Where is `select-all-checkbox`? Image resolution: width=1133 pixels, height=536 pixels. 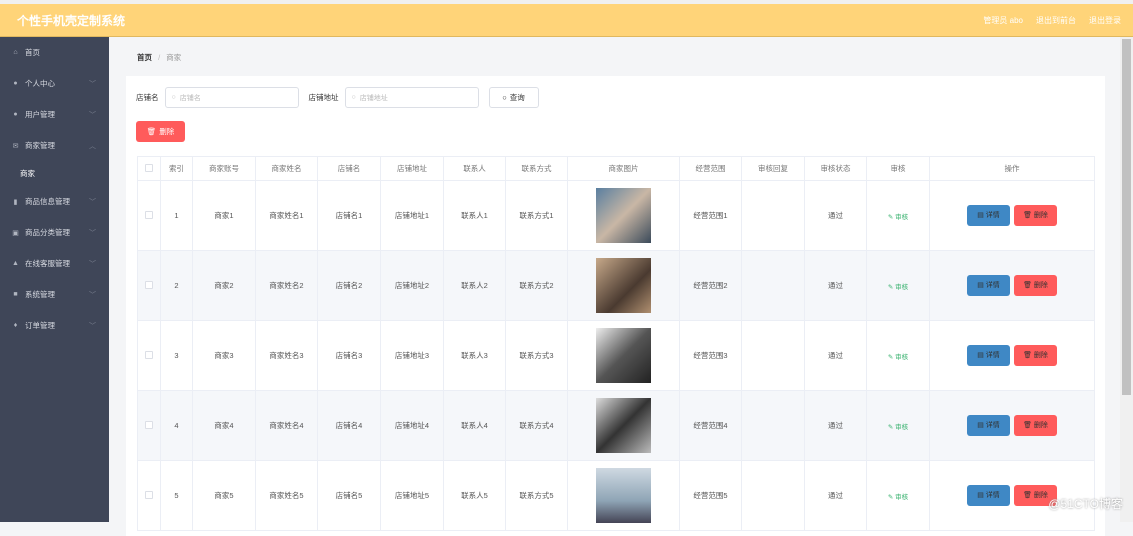 select-all-checkbox is located at coordinates (149, 167).